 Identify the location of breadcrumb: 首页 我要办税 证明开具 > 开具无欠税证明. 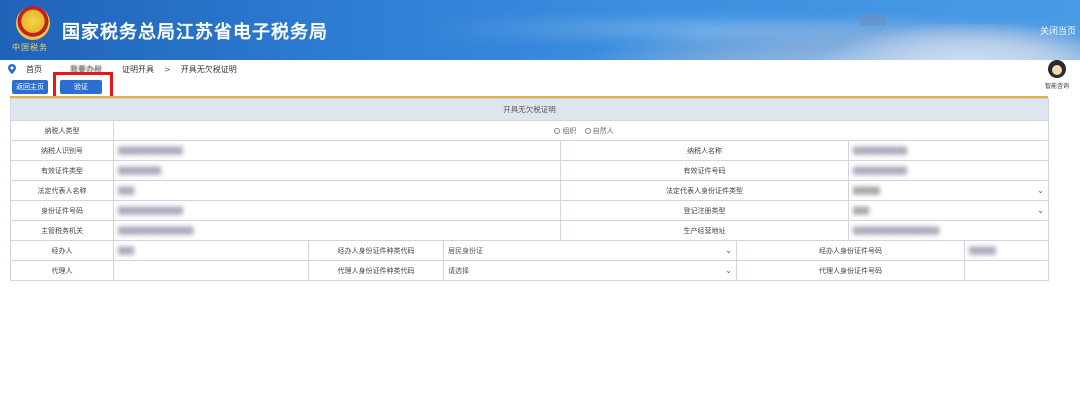
(127, 69).